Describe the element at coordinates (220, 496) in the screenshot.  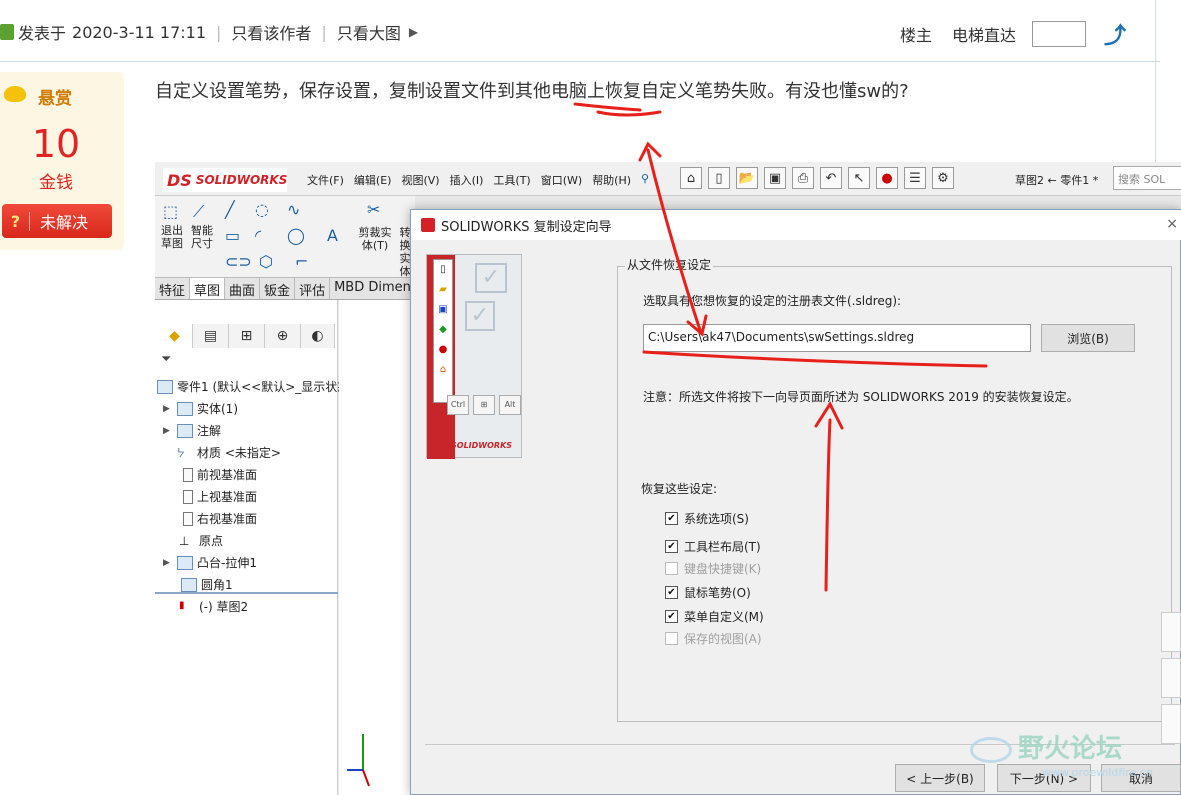
I see `tree-item-top-plane: 上视基准面` at that location.